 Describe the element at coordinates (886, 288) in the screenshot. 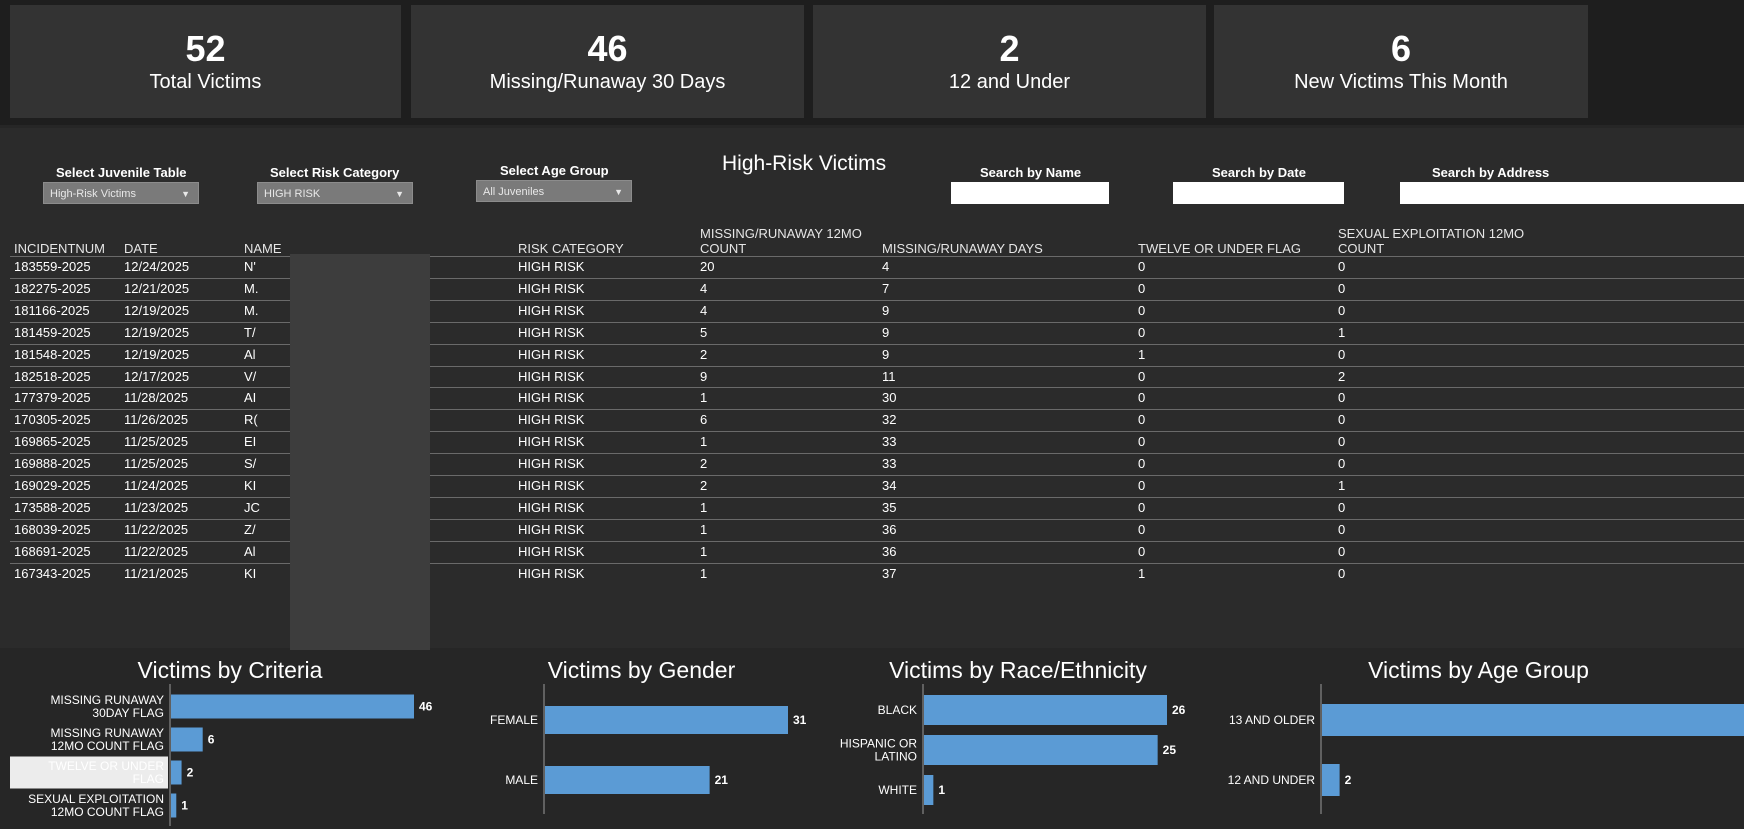

I see `cell-mrdays: 7` at that location.